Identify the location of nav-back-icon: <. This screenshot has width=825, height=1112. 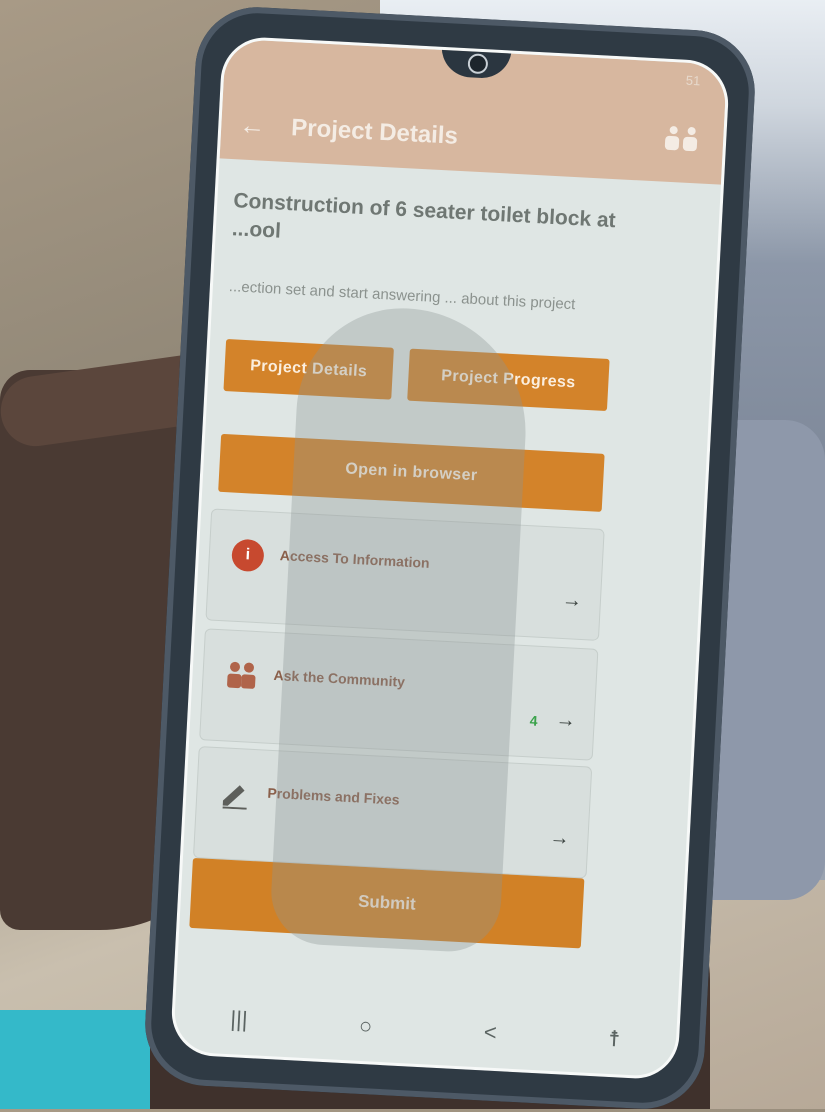
(490, 1032).